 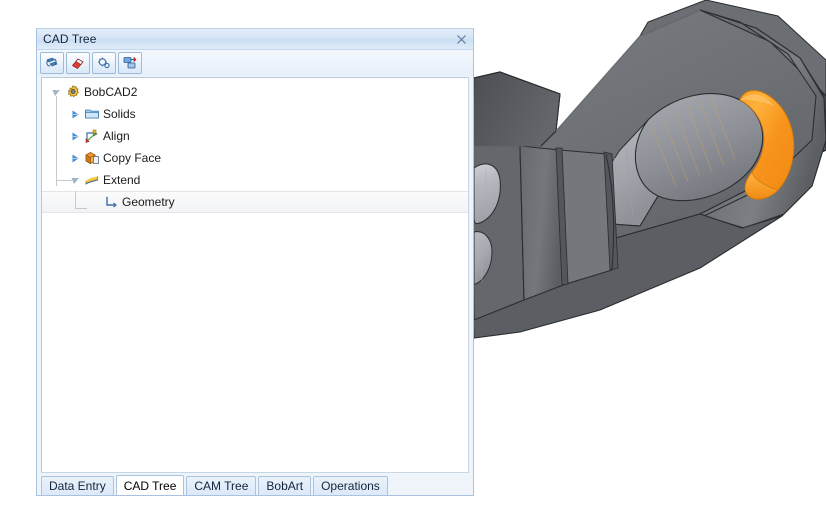 I want to click on tab-label: CAD Tree, so click(x=150, y=485).